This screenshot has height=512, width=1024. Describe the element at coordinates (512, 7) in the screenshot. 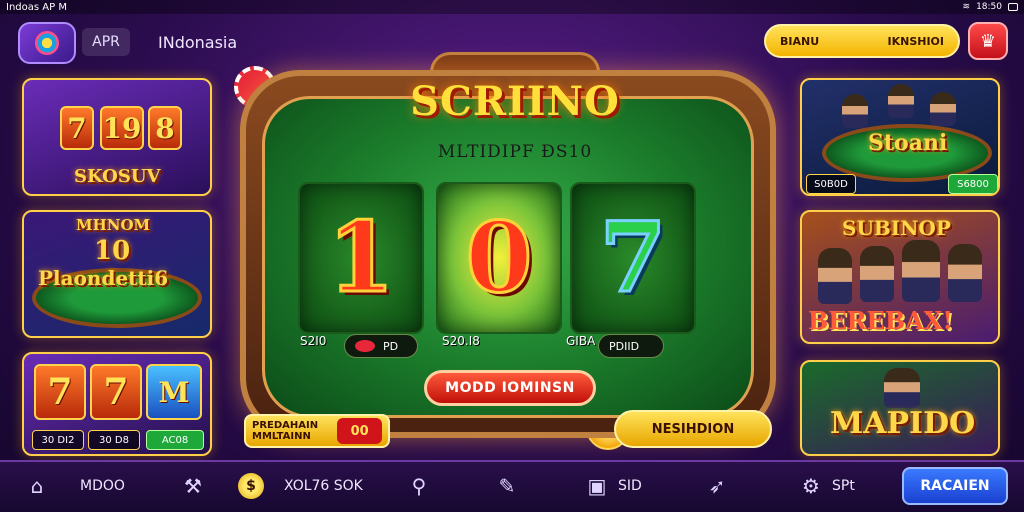

I see `status-bar: Indoas AP M ≋ 18:50` at that location.